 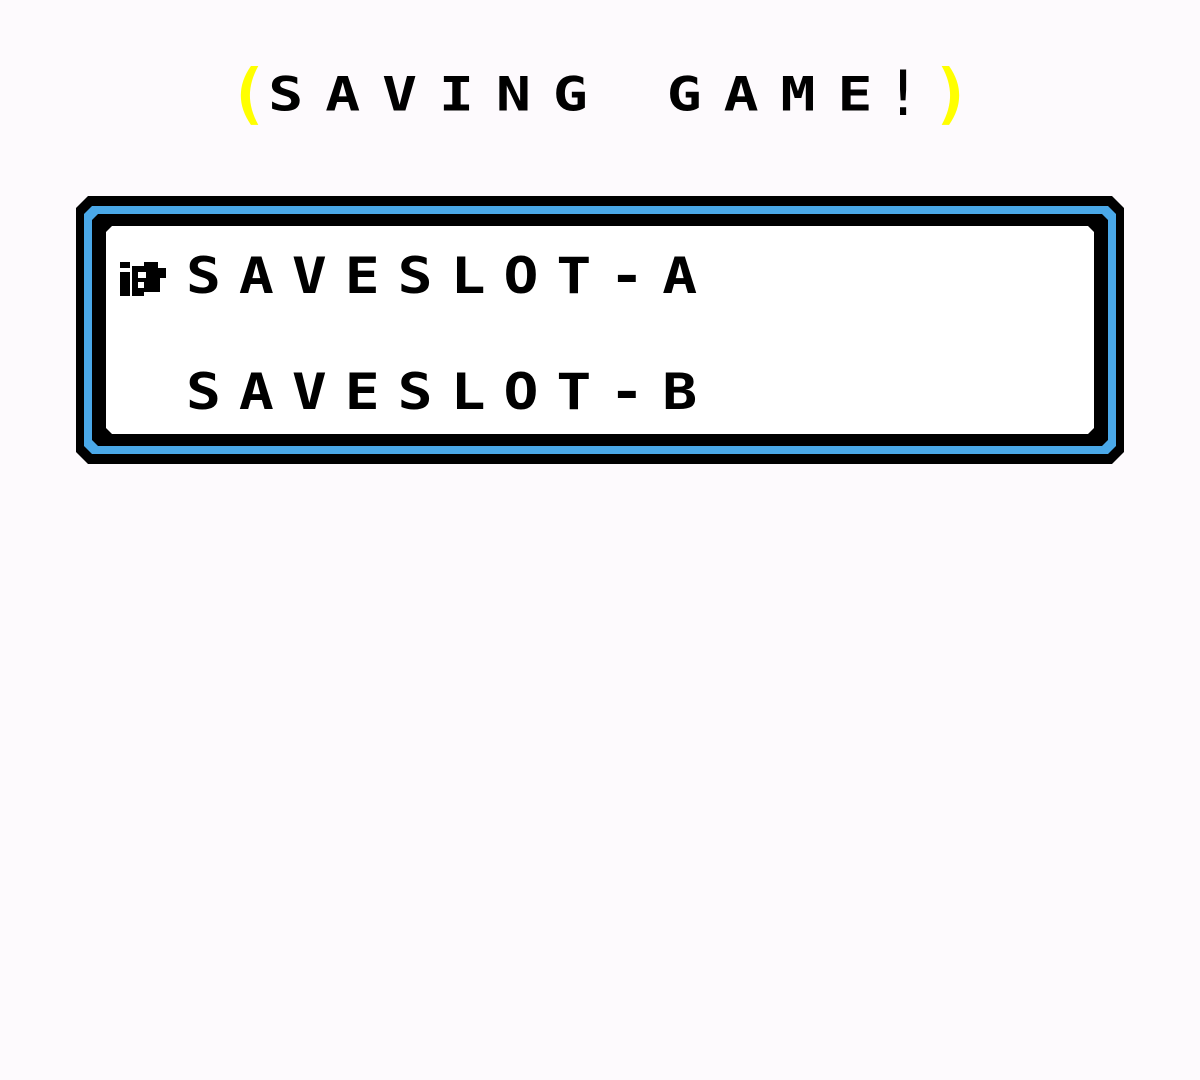 I want to click on screen-title: (SAVING GAME!), so click(x=600, y=94).